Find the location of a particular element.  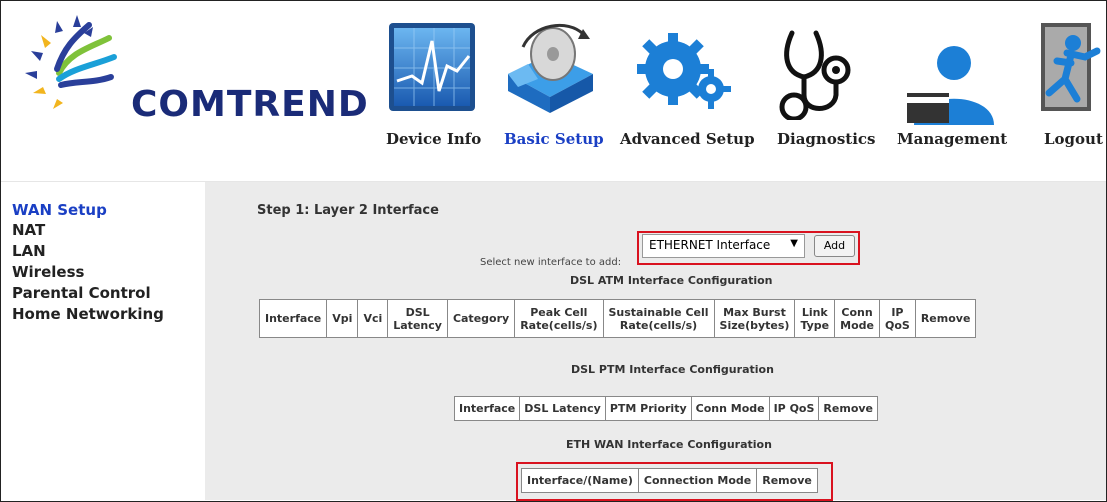

sidebar-item-nat: NAT is located at coordinates (28, 230).